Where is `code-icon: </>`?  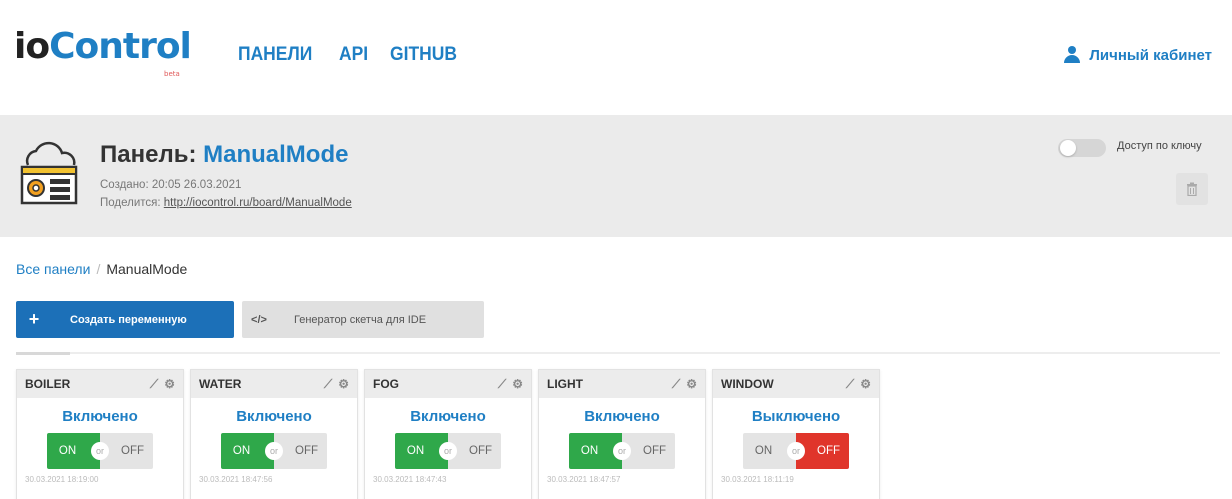
code-icon: </> is located at coordinates (259, 319).